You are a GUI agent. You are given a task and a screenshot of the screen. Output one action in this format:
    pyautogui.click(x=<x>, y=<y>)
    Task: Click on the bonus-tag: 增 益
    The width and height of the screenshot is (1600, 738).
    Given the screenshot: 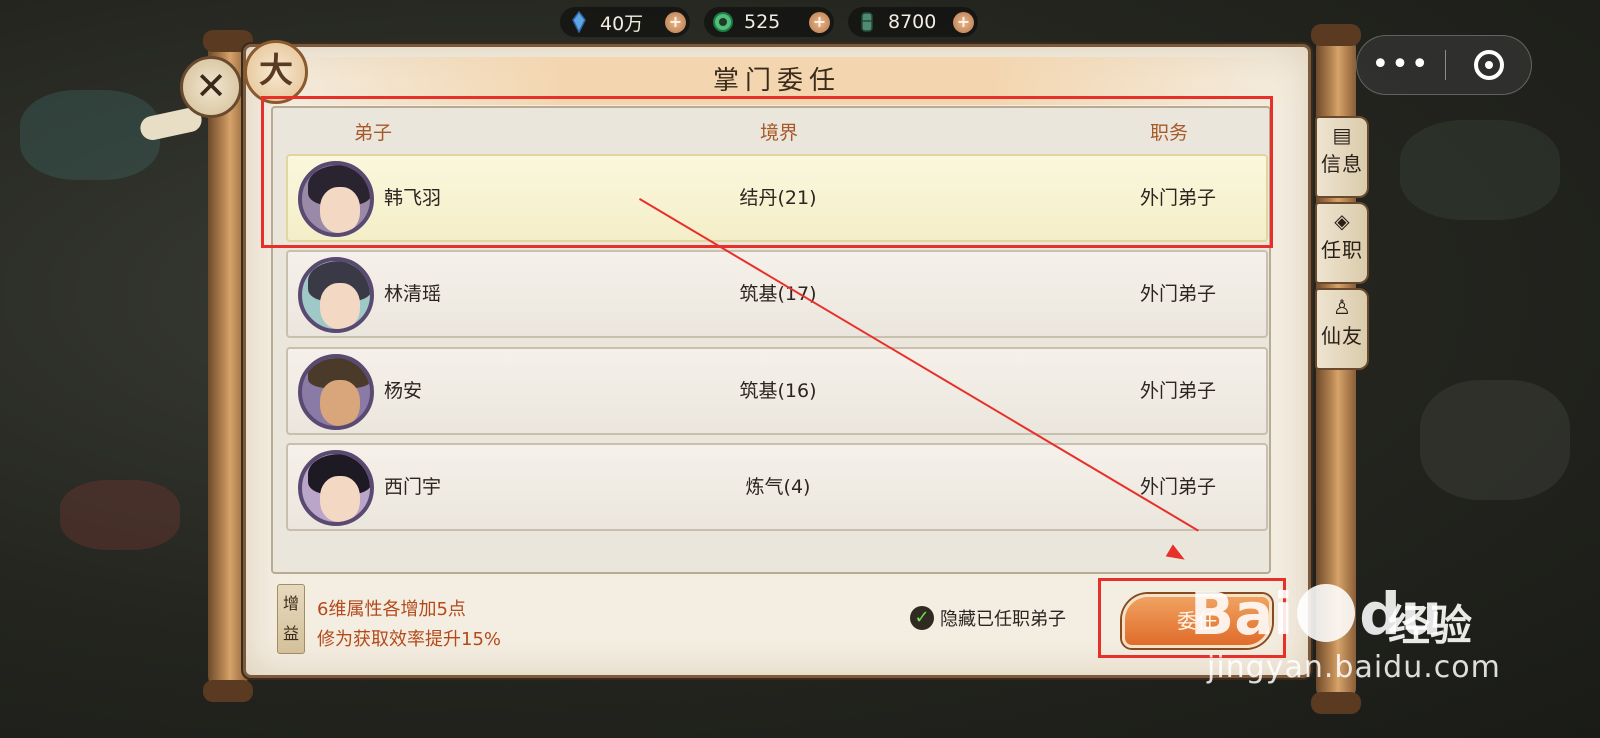 What is the action you would take?
    pyautogui.click(x=291, y=619)
    